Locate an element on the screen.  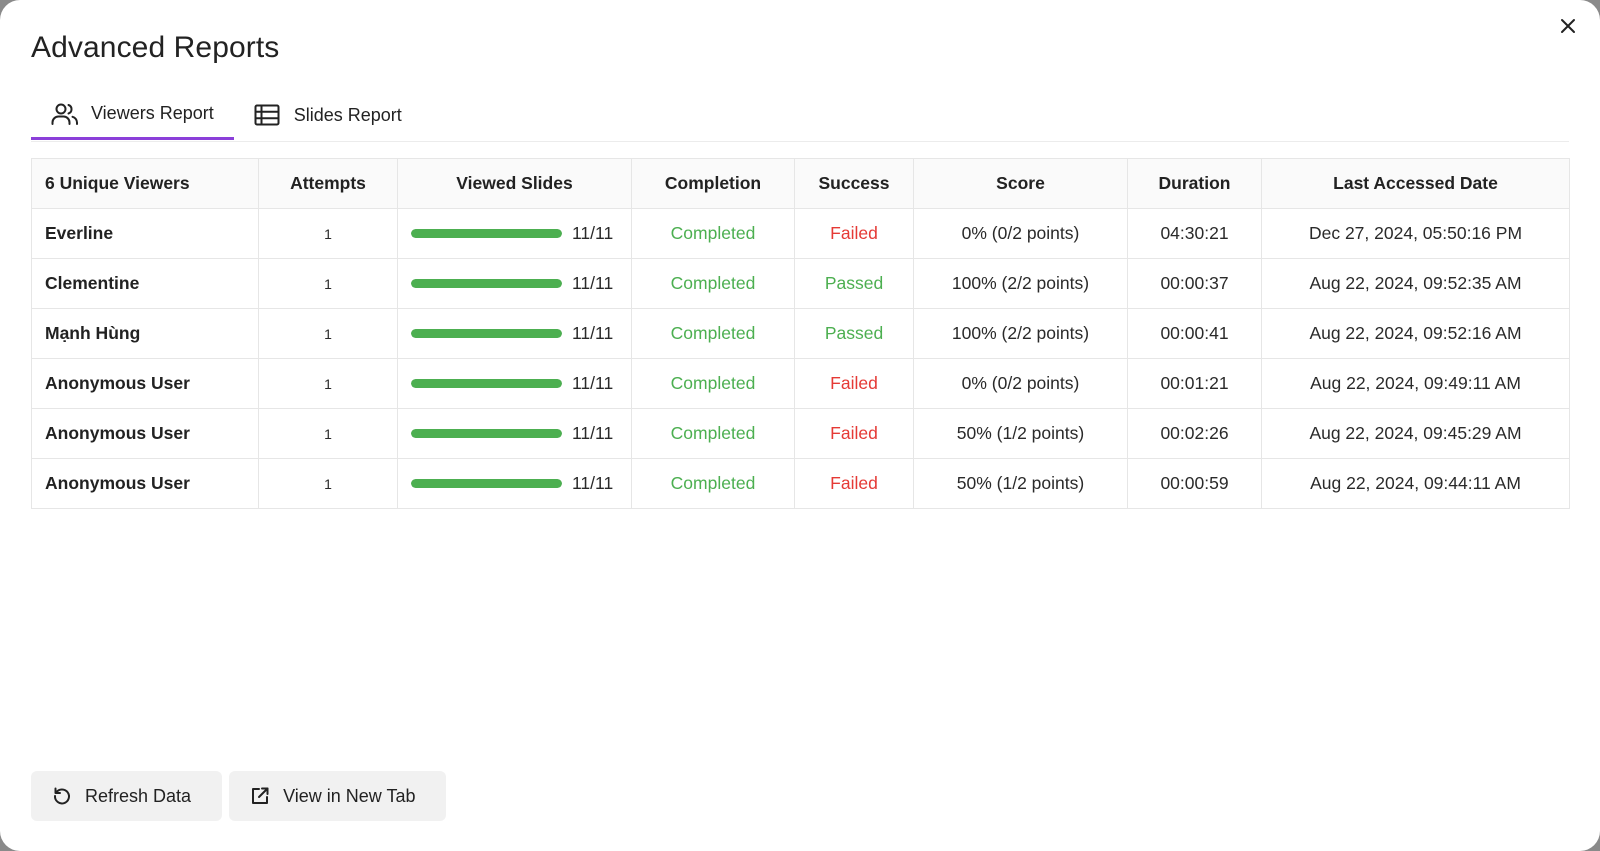
users-icon is located at coordinates (65, 114).